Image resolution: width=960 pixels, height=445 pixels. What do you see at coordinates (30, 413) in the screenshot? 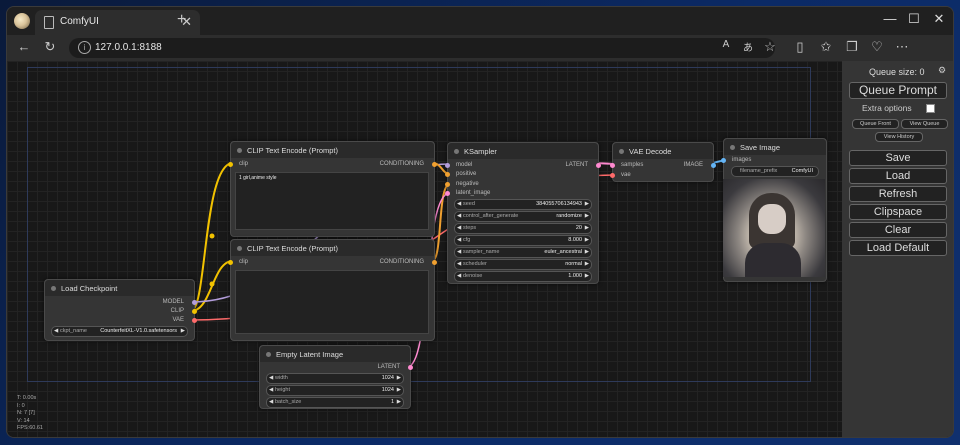
I see `render-stats: T: 0.00s I: 0 N: 7 [7] V: 14 FPS:60.61` at bounding box center [30, 413].